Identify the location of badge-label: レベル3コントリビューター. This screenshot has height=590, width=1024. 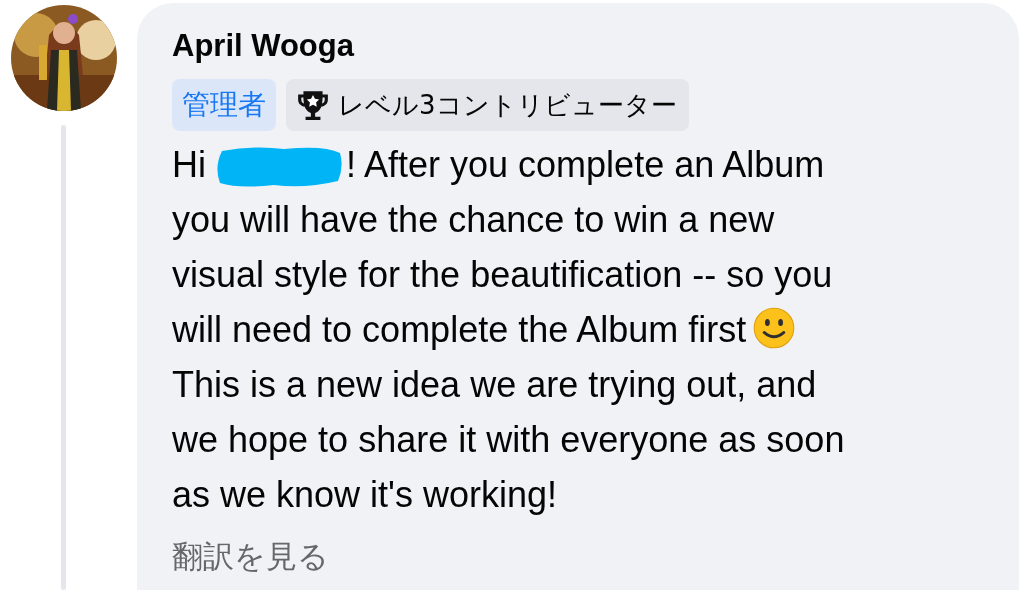
(507, 105).